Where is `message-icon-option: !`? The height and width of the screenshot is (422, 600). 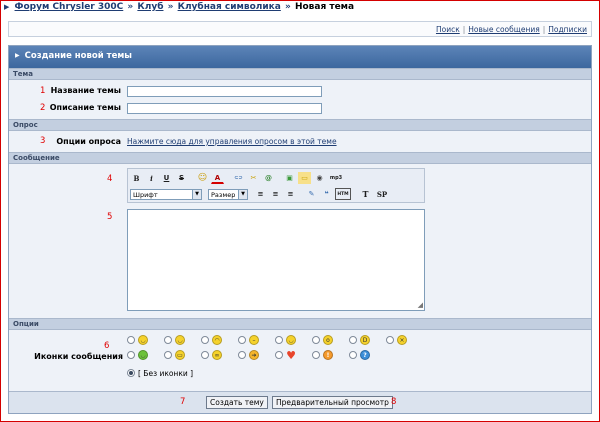
message-icon-option: ! is located at coordinates (329, 355).